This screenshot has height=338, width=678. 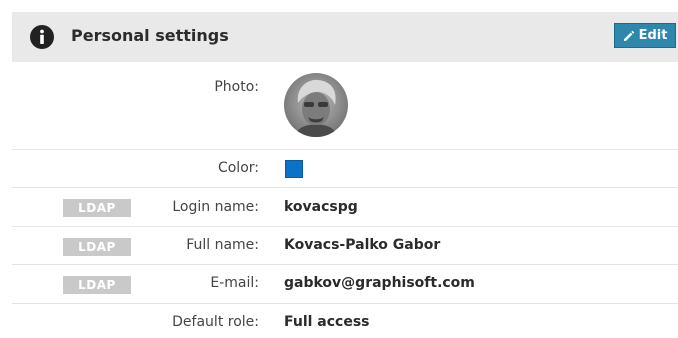 I want to click on info-icon, so click(x=42, y=37).